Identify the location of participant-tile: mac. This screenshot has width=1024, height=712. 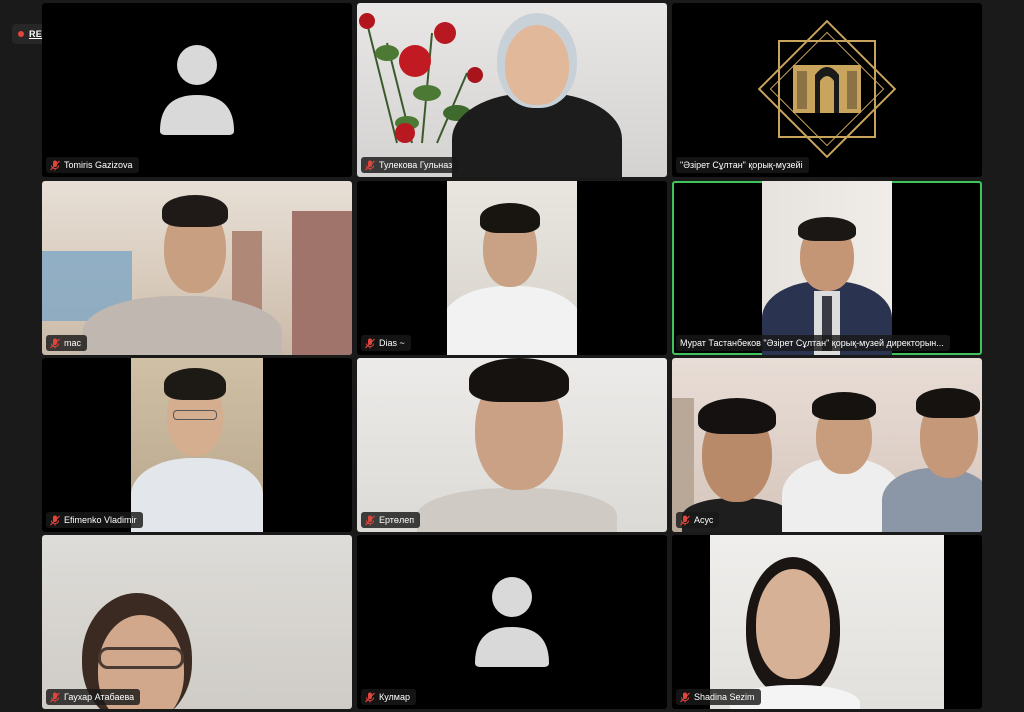
(197, 268).